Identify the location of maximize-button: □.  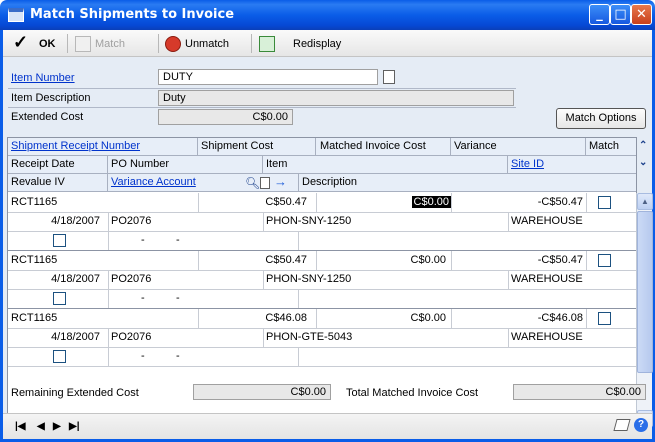
(620, 14).